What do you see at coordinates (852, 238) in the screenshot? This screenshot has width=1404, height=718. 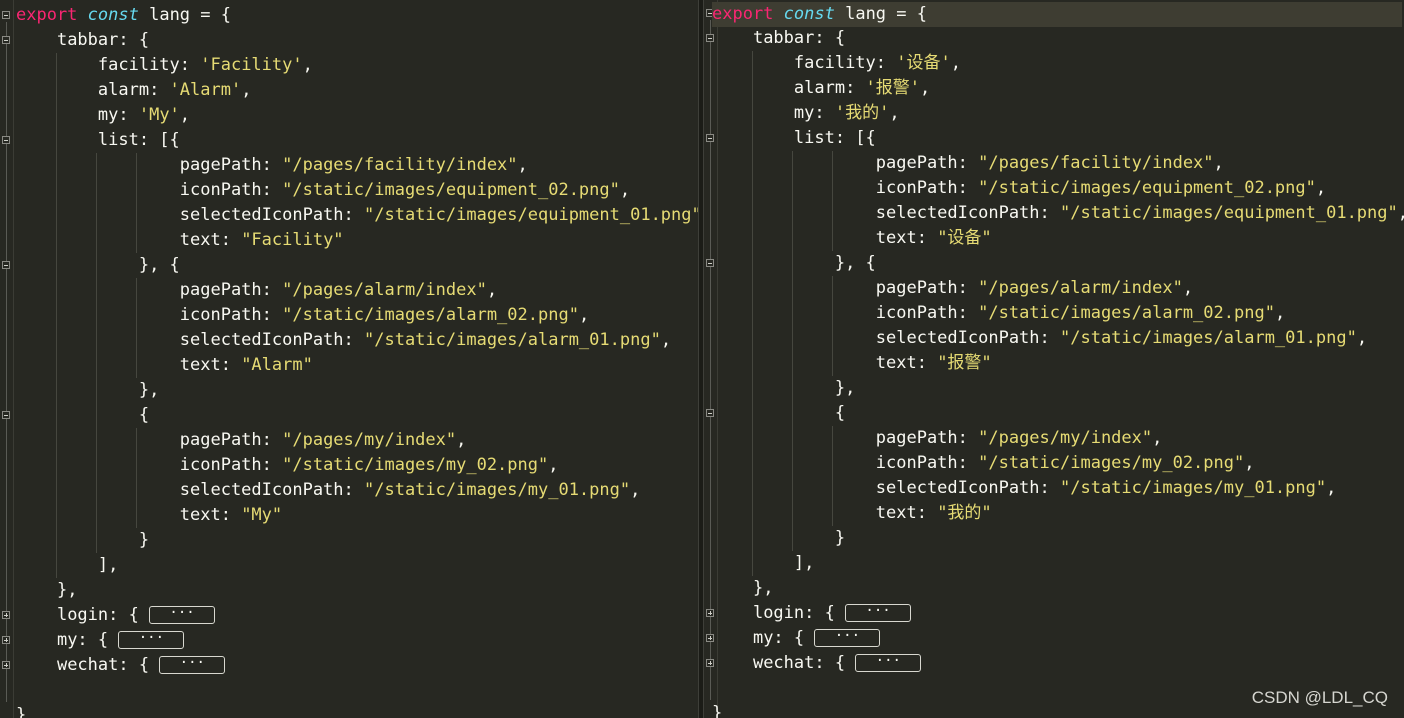 I see `code-line: text: "设备"` at bounding box center [852, 238].